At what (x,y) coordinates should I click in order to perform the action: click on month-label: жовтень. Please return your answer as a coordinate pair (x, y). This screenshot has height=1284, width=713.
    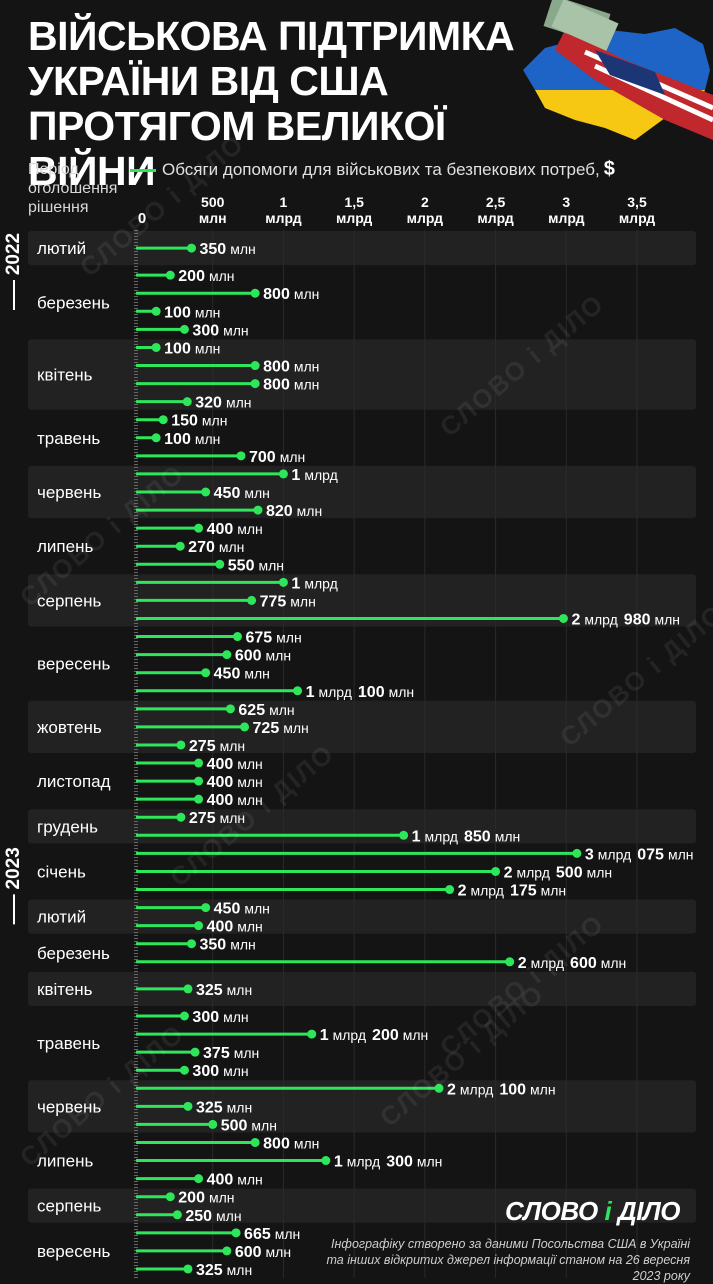
    Looking at the image, I should click on (69, 727).